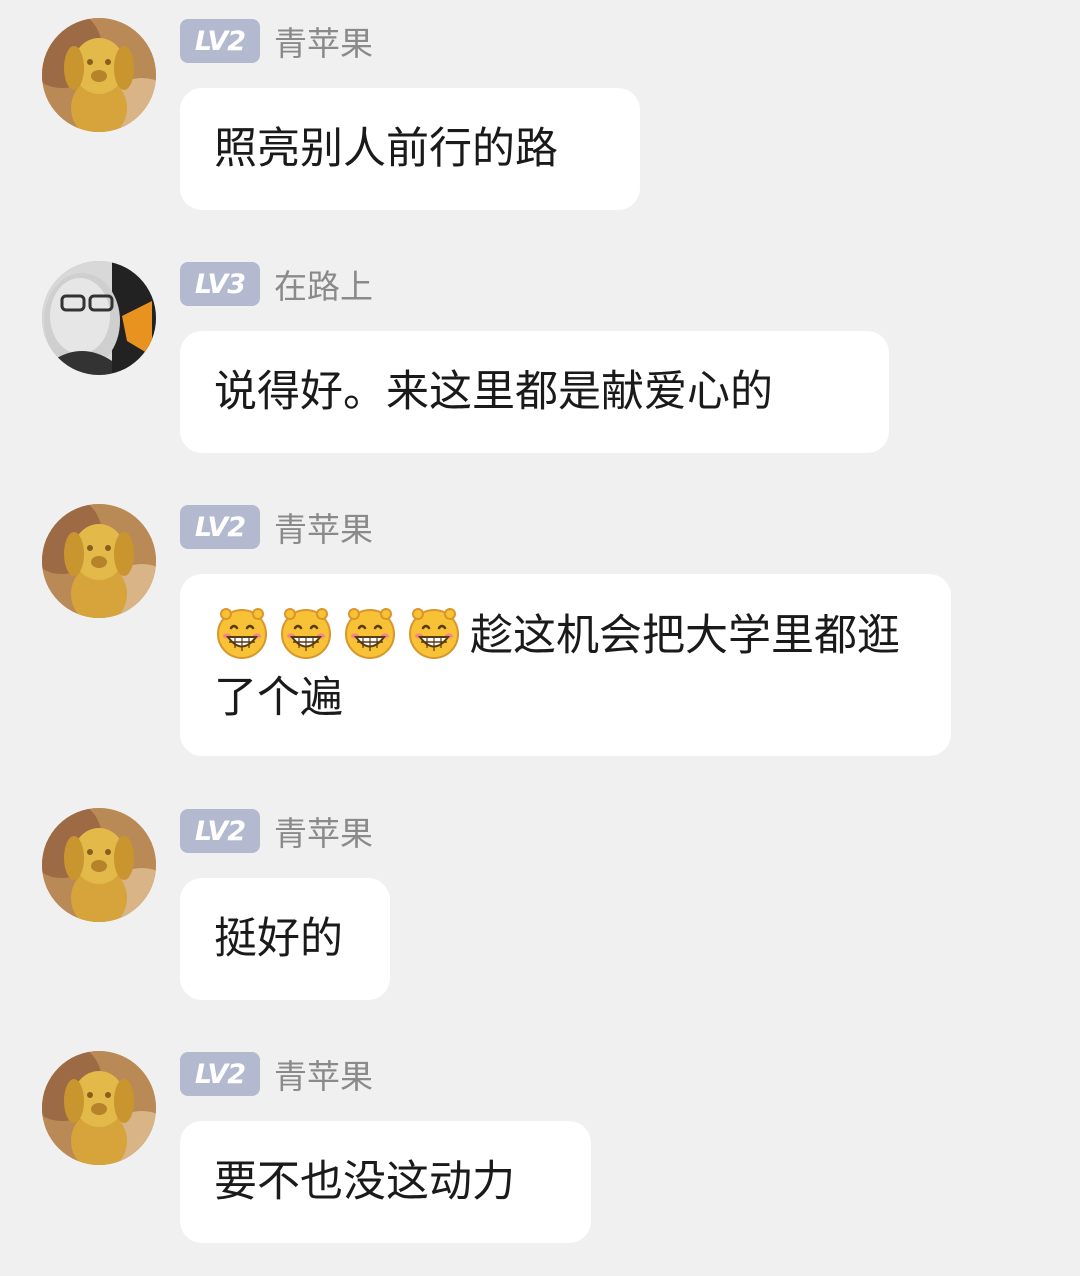 The width and height of the screenshot is (1080, 1276). I want to click on message-text: 挺好的, so click(278, 939).